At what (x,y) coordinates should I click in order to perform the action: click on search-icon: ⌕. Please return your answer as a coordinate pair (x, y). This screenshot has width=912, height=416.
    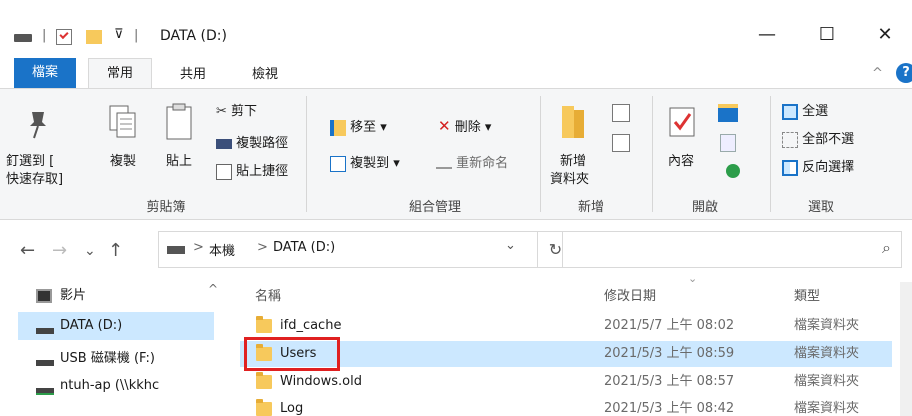
    Looking at the image, I should click on (886, 247).